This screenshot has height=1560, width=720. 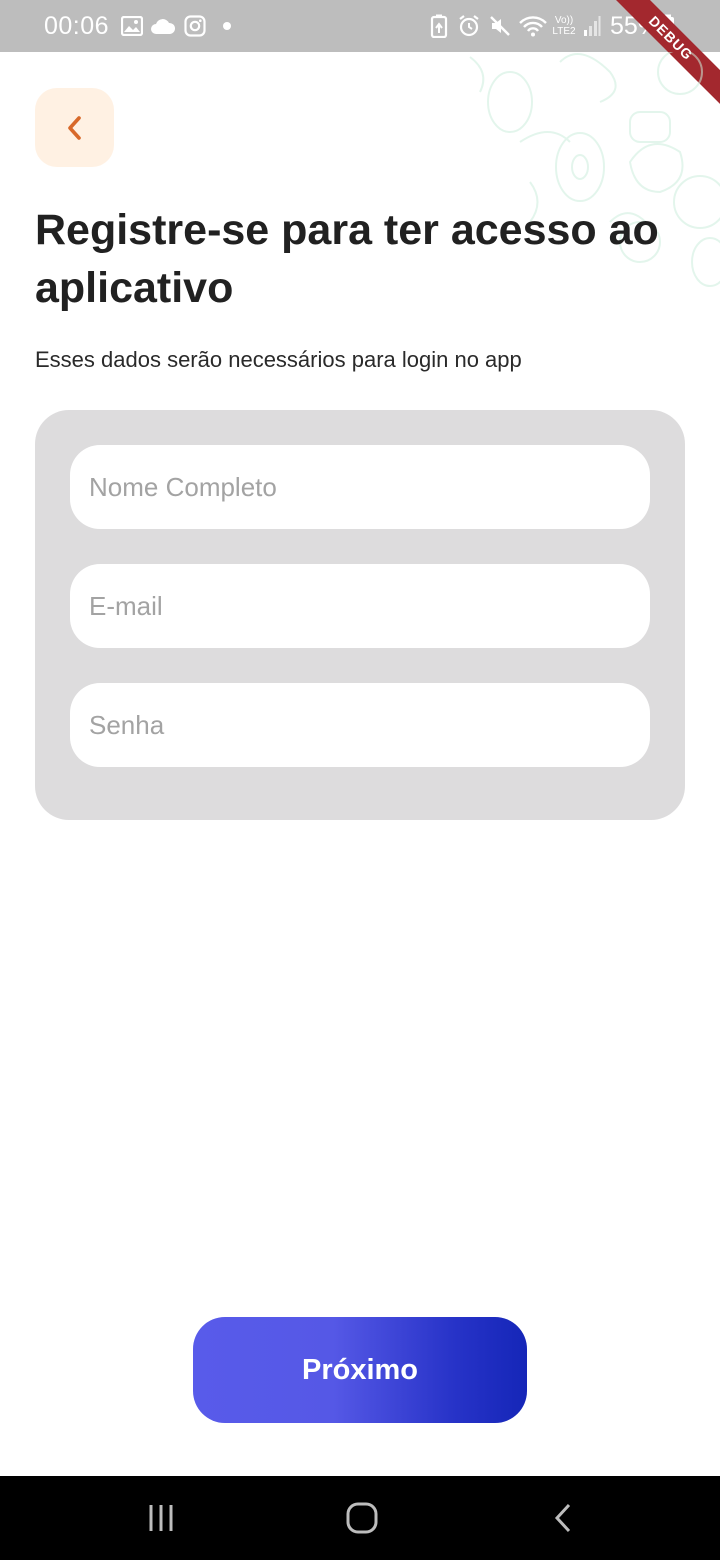 I want to click on status-bar: 00:06 Vo)) LTE2 55%, so click(x=360, y=26).